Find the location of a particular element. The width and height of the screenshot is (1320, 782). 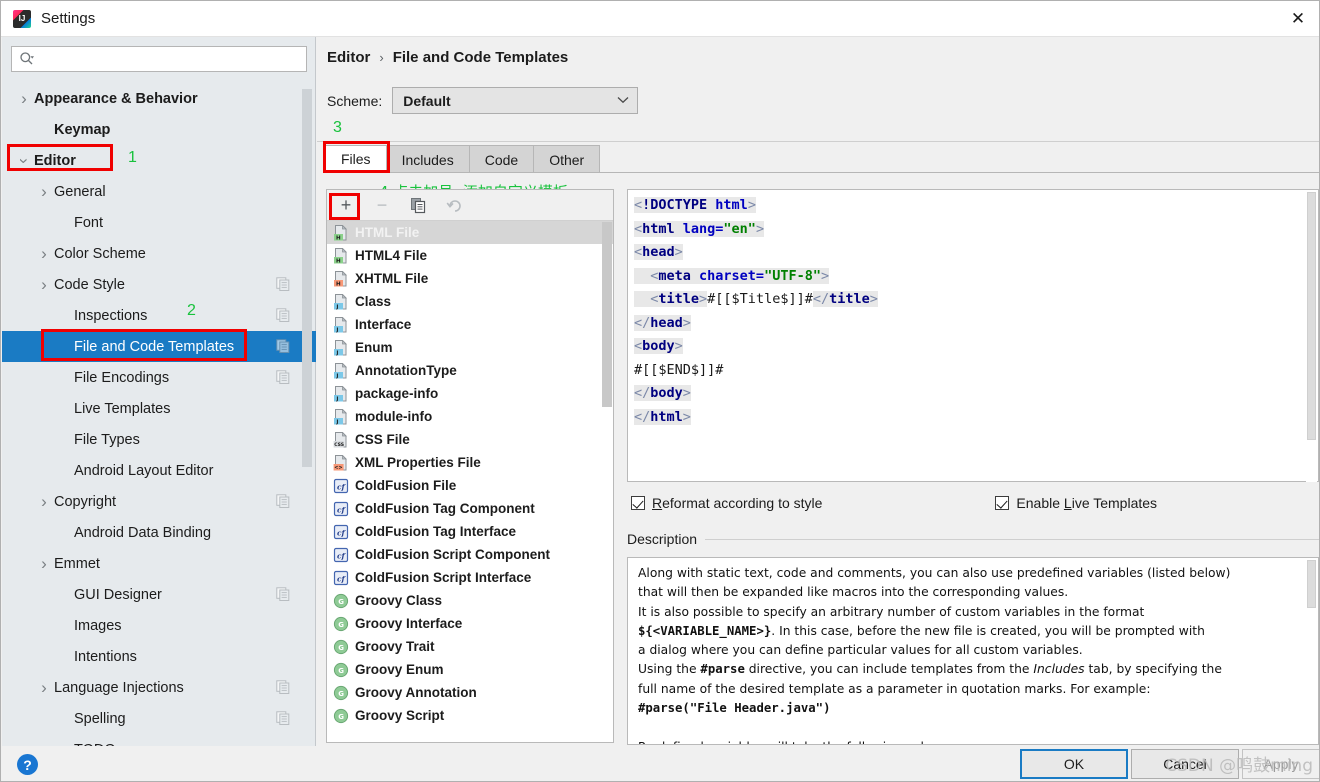

file-template-row: cf ColdFusion Tag Interface is located at coordinates (470, 531).